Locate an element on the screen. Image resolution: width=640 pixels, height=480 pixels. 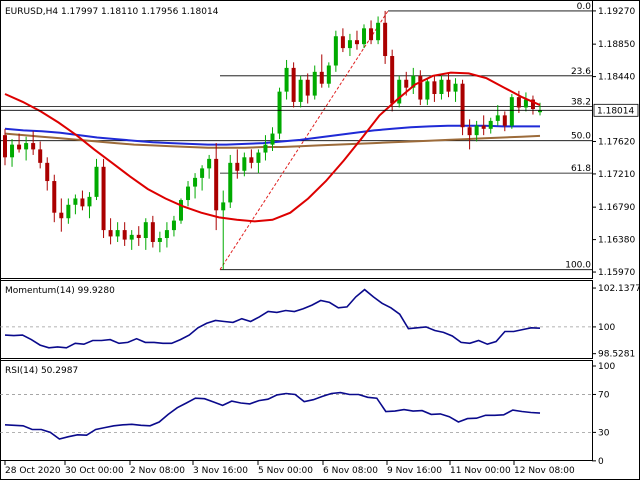
fib-label: 50.0 is located at coordinates (581, 137).